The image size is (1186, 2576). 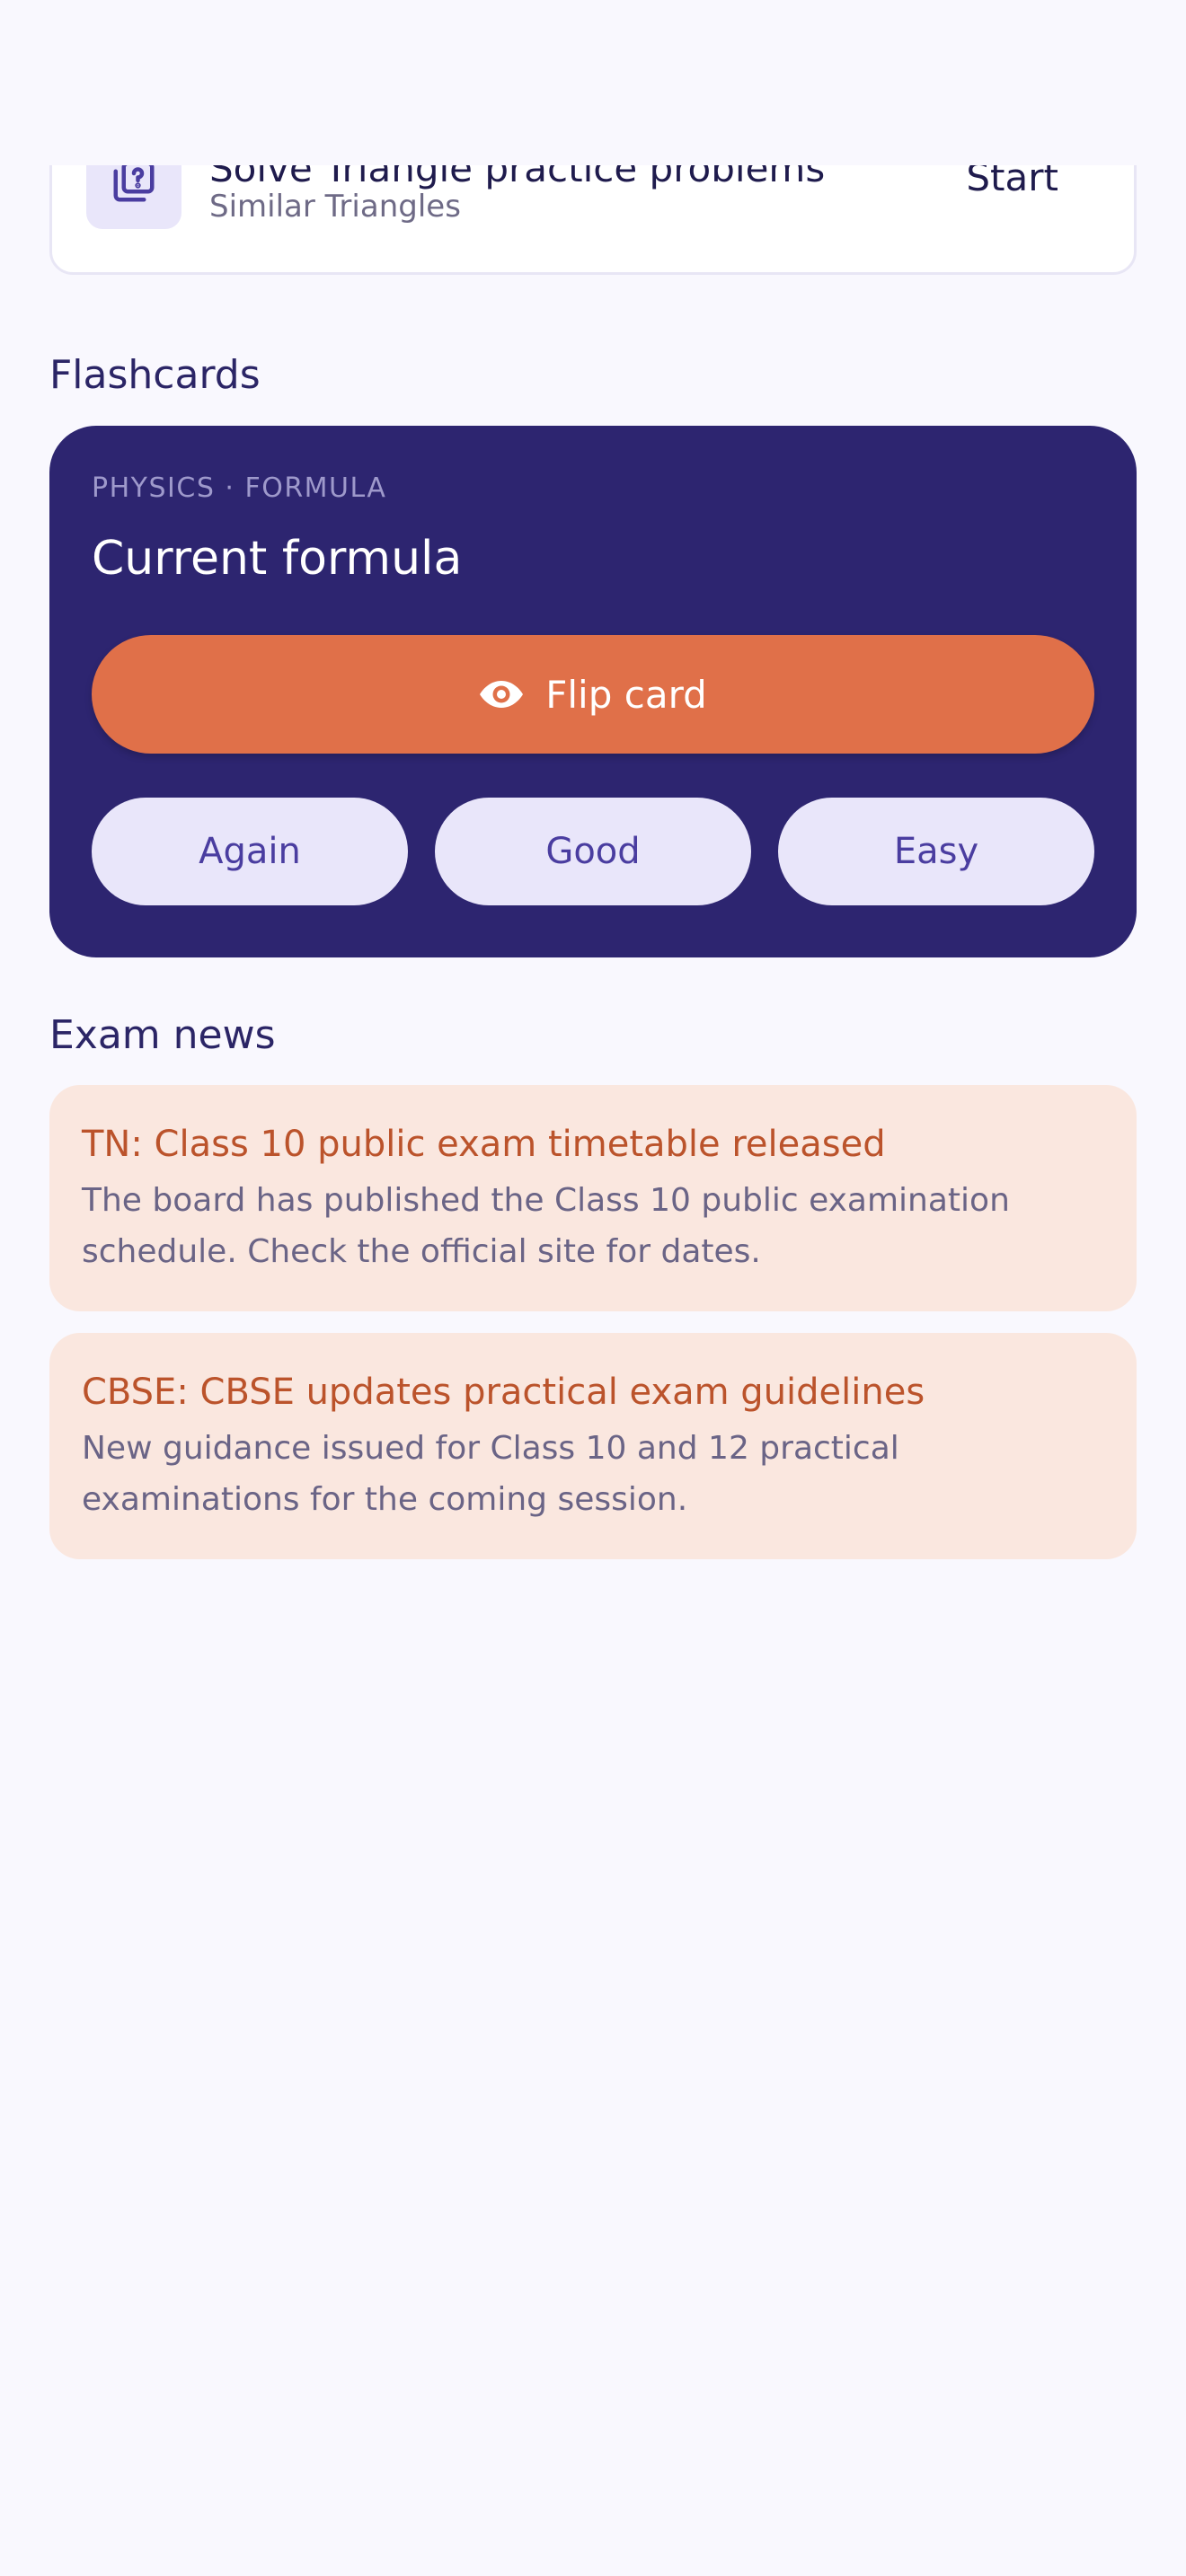 I want to click on flashcard-meta: PHYSICS · FORMULA, so click(x=239, y=488).